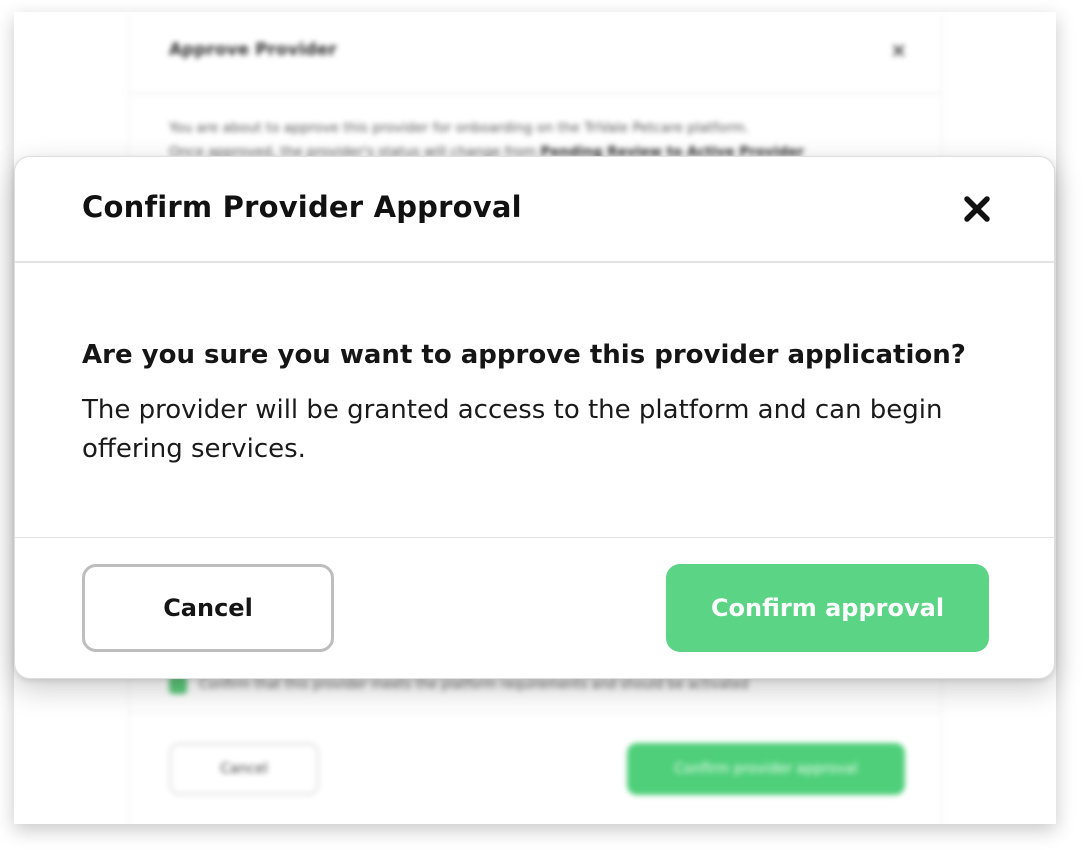  Describe the element at coordinates (827, 608) in the screenshot. I see `confirm-approval-button: Confirm approval` at that location.